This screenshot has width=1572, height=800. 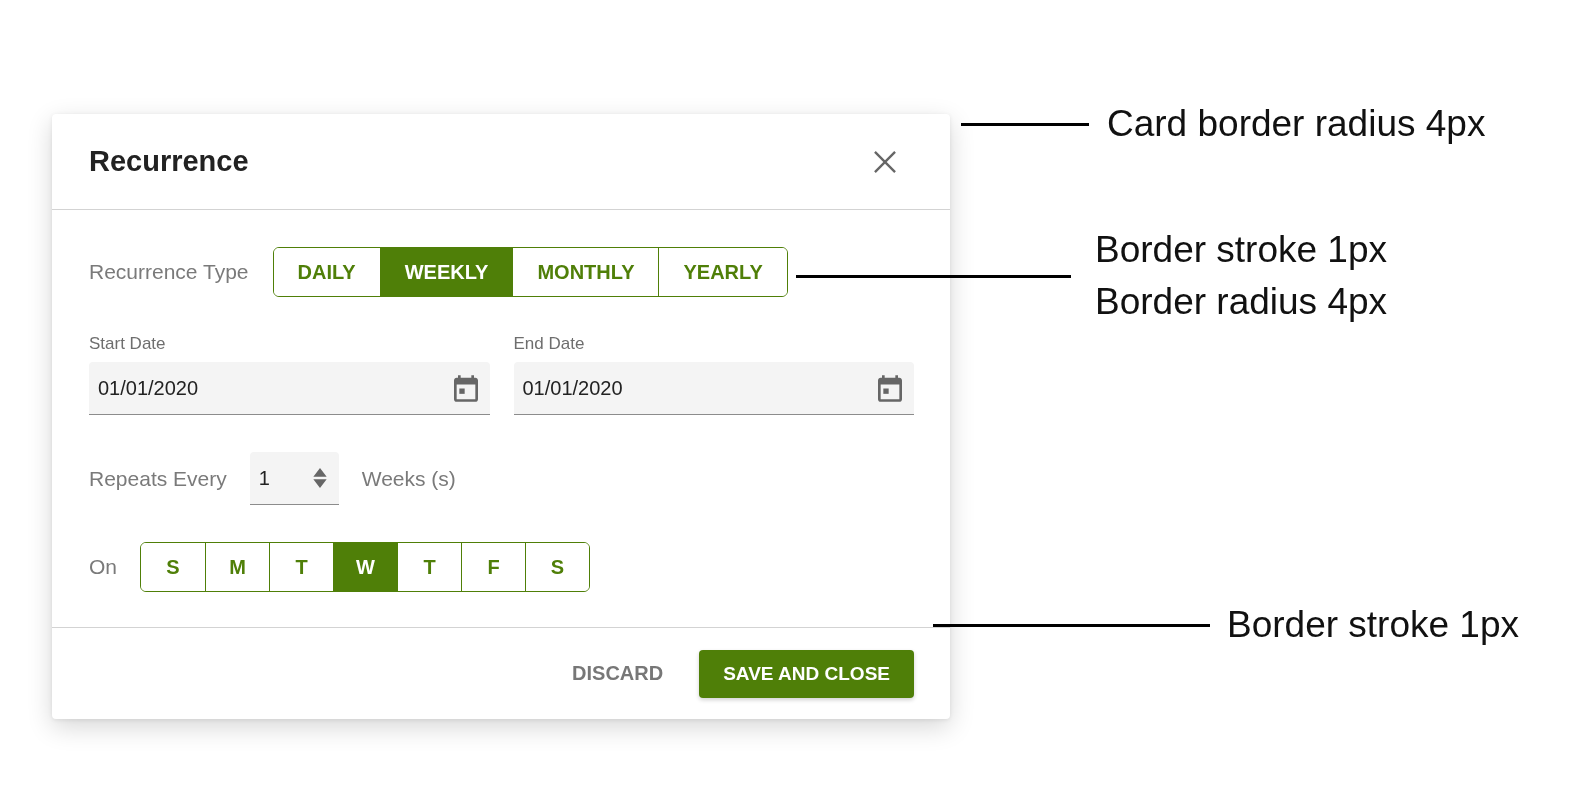 I want to click on field-label: Start Date, so click(x=128, y=344).